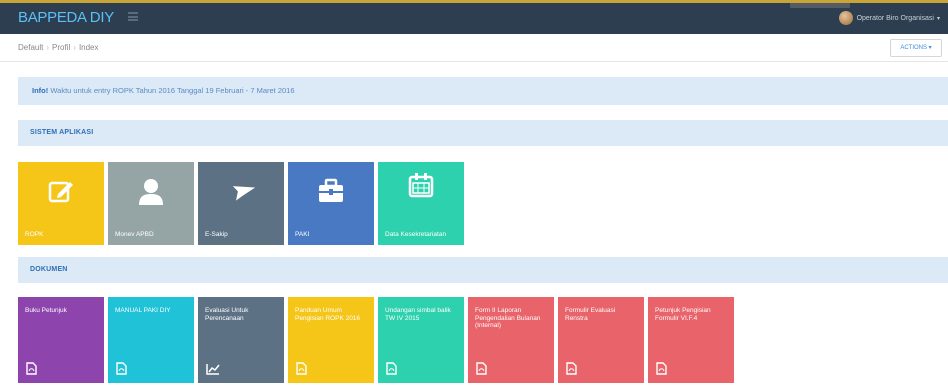 Image resolution: width=948 pixels, height=386 pixels. Describe the element at coordinates (40, 90) in the screenshot. I see `alert-prefix: Info!` at that location.